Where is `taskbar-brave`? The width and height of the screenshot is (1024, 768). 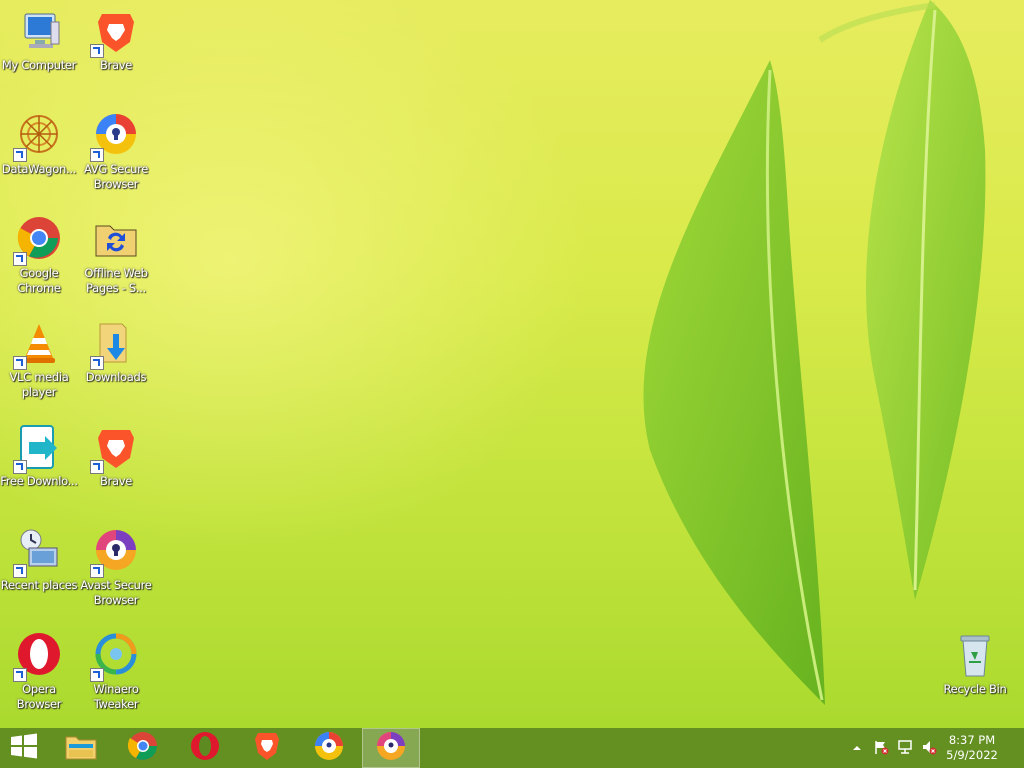 taskbar-brave is located at coordinates (267, 748).